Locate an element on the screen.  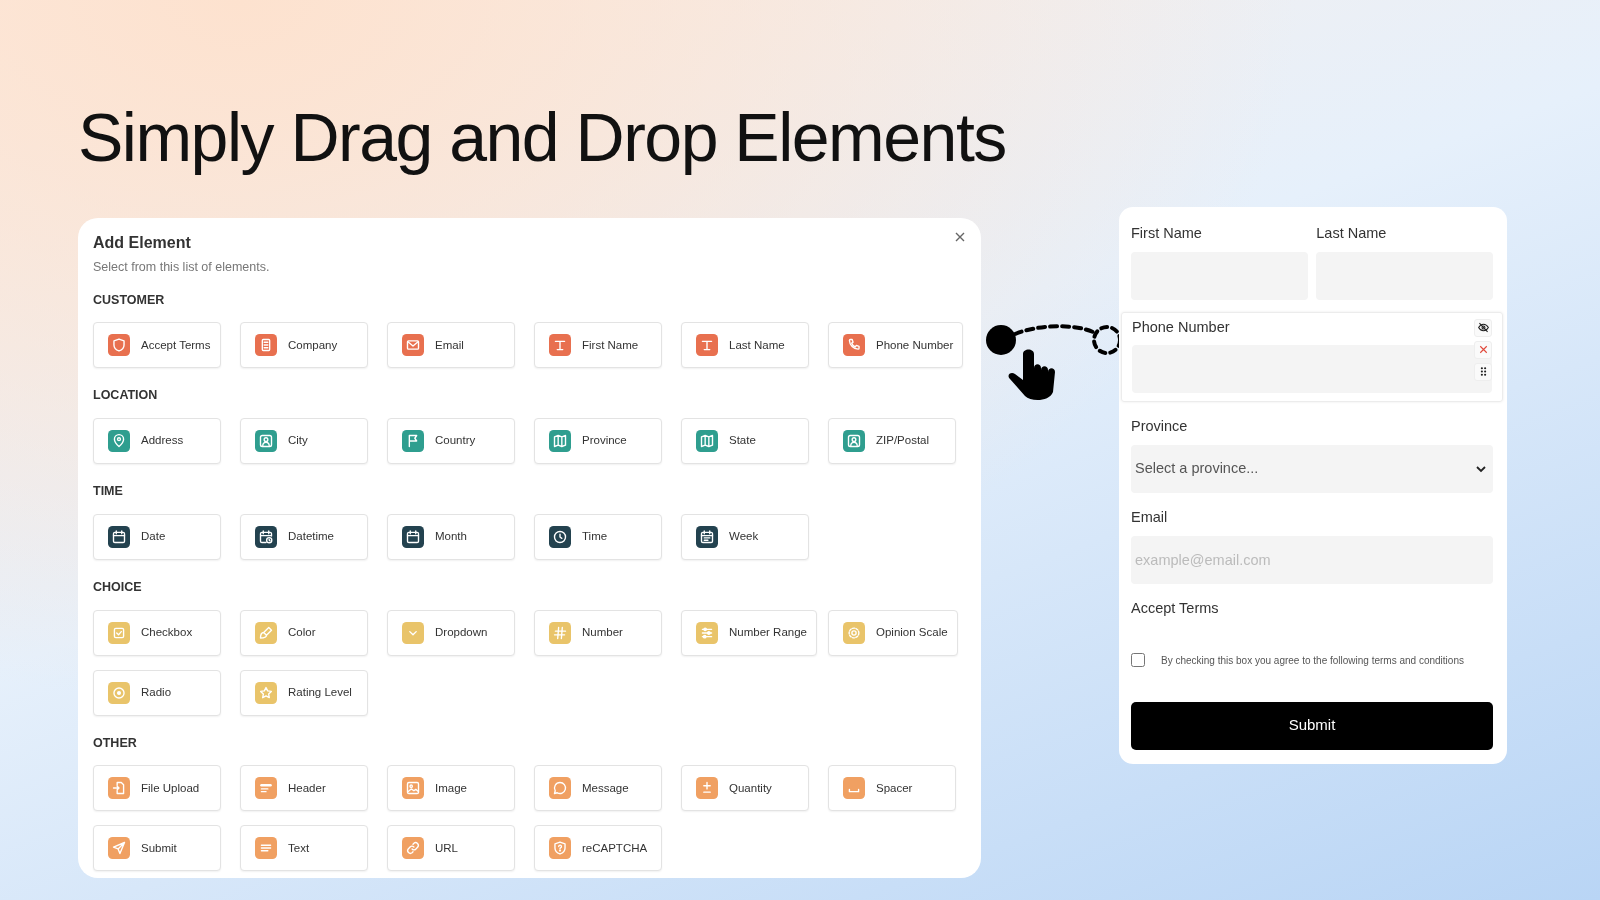
section-heading: CHOICE is located at coordinates (118, 587).